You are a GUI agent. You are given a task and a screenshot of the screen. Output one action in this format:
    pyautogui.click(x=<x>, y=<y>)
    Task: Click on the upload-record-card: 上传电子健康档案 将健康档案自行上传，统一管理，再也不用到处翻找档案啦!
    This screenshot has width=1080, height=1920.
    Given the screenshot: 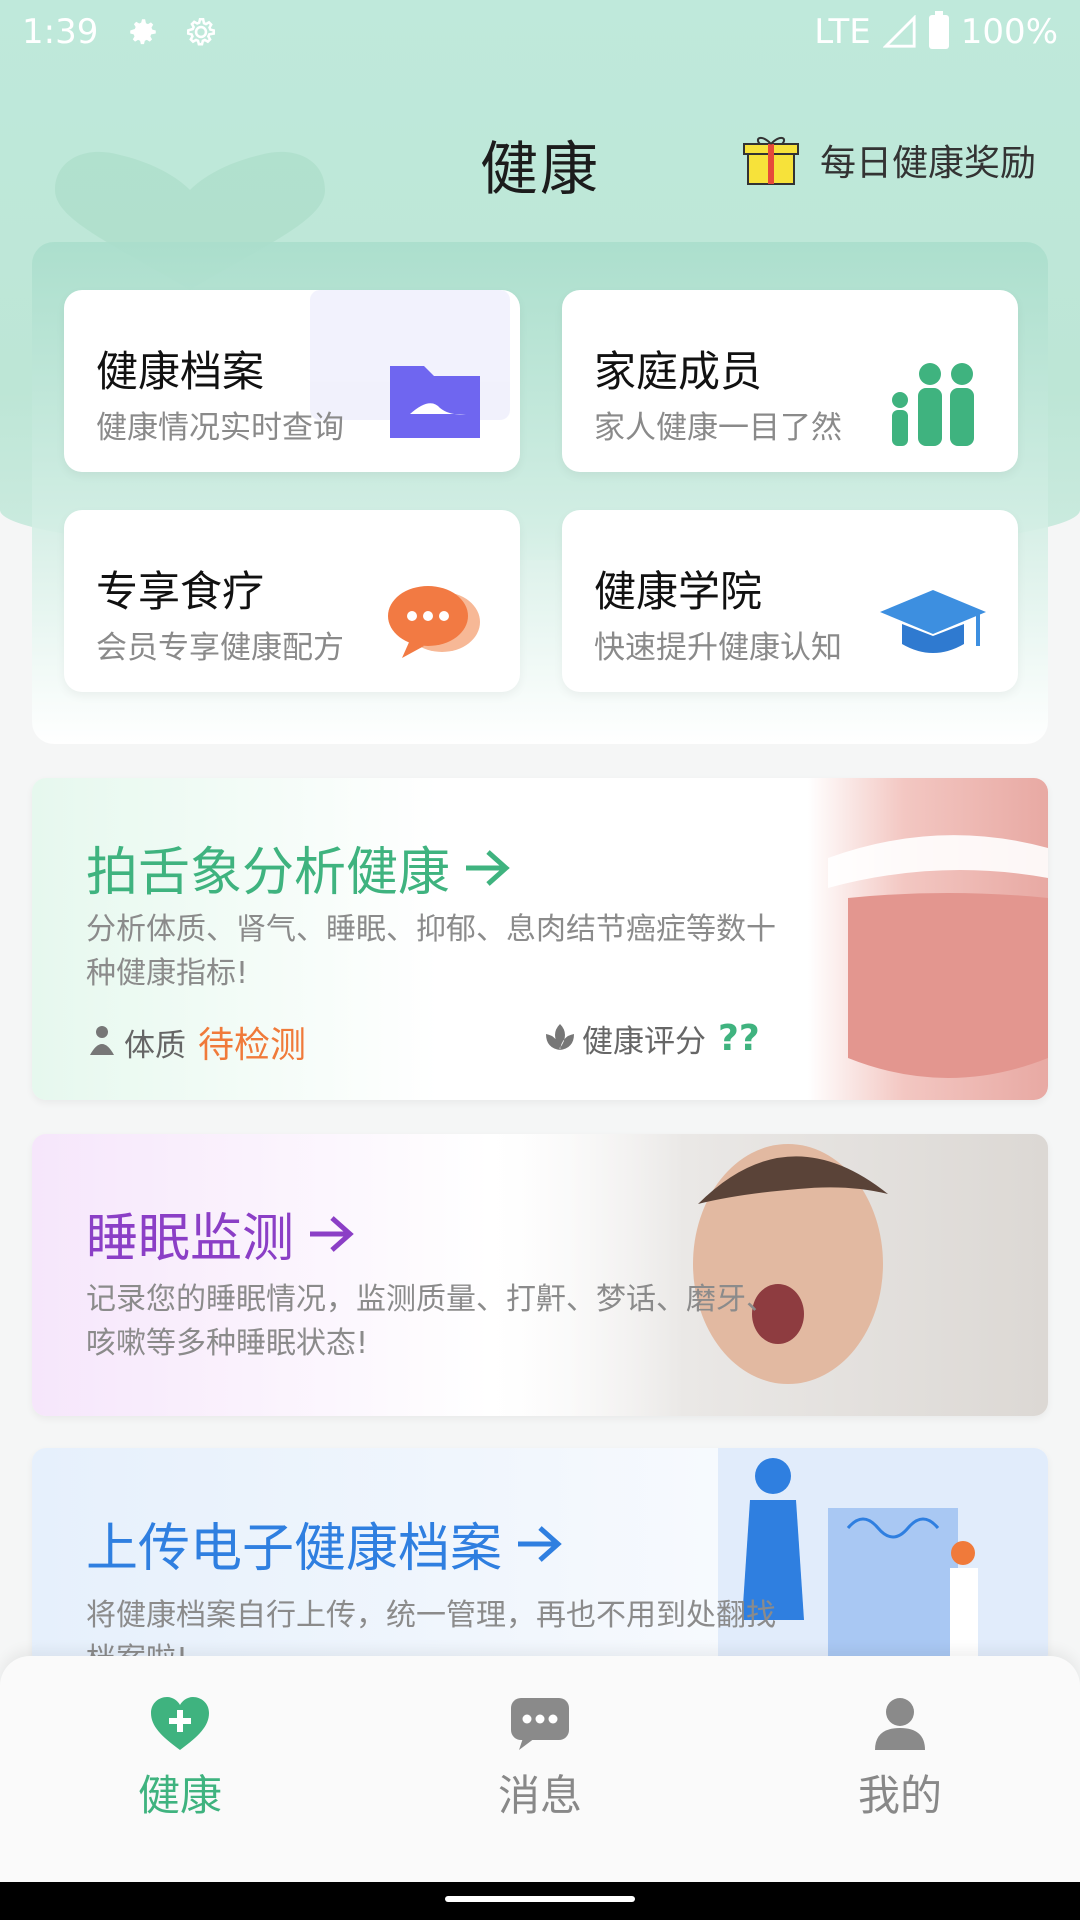 What is the action you would take?
    pyautogui.click(x=540, y=1558)
    